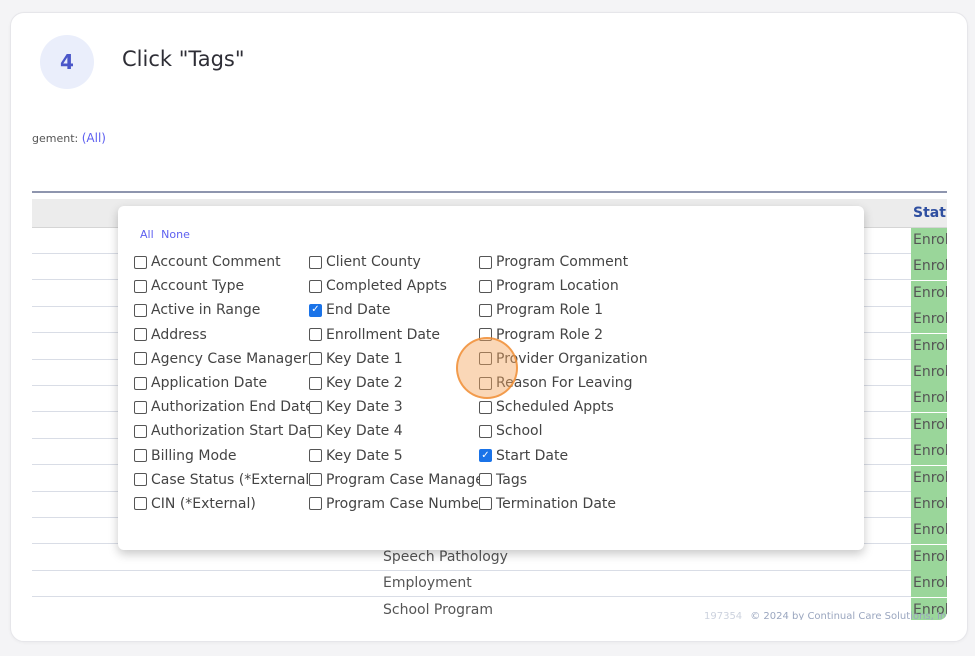 The width and height of the screenshot is (975, 656). I want to click on column-option-program-case-number: Program Case Number, so click(399, 504).